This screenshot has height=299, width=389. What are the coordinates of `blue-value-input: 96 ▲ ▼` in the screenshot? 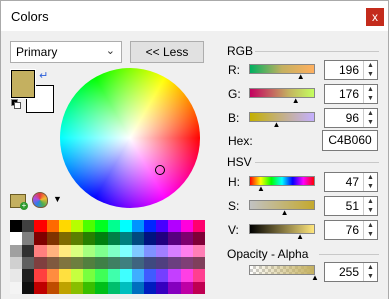 It's located at (351, 118).